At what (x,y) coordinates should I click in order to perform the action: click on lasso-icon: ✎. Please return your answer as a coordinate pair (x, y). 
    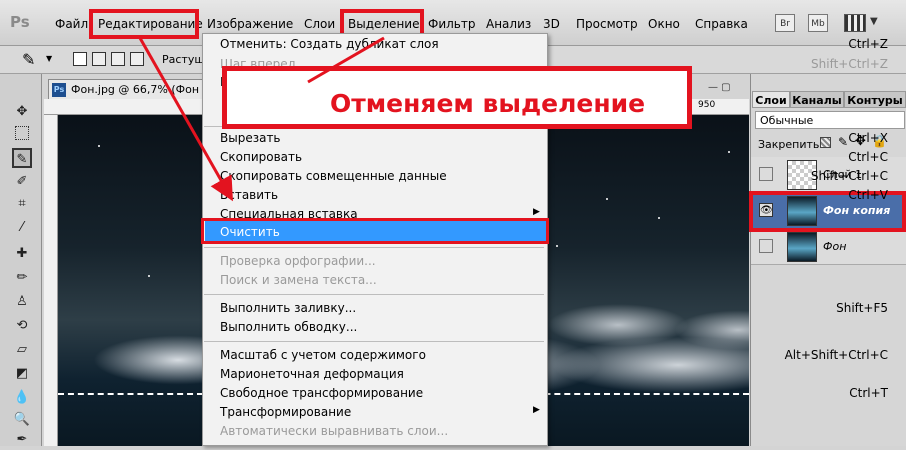
    Looking at the image, I should click on (28, 59).